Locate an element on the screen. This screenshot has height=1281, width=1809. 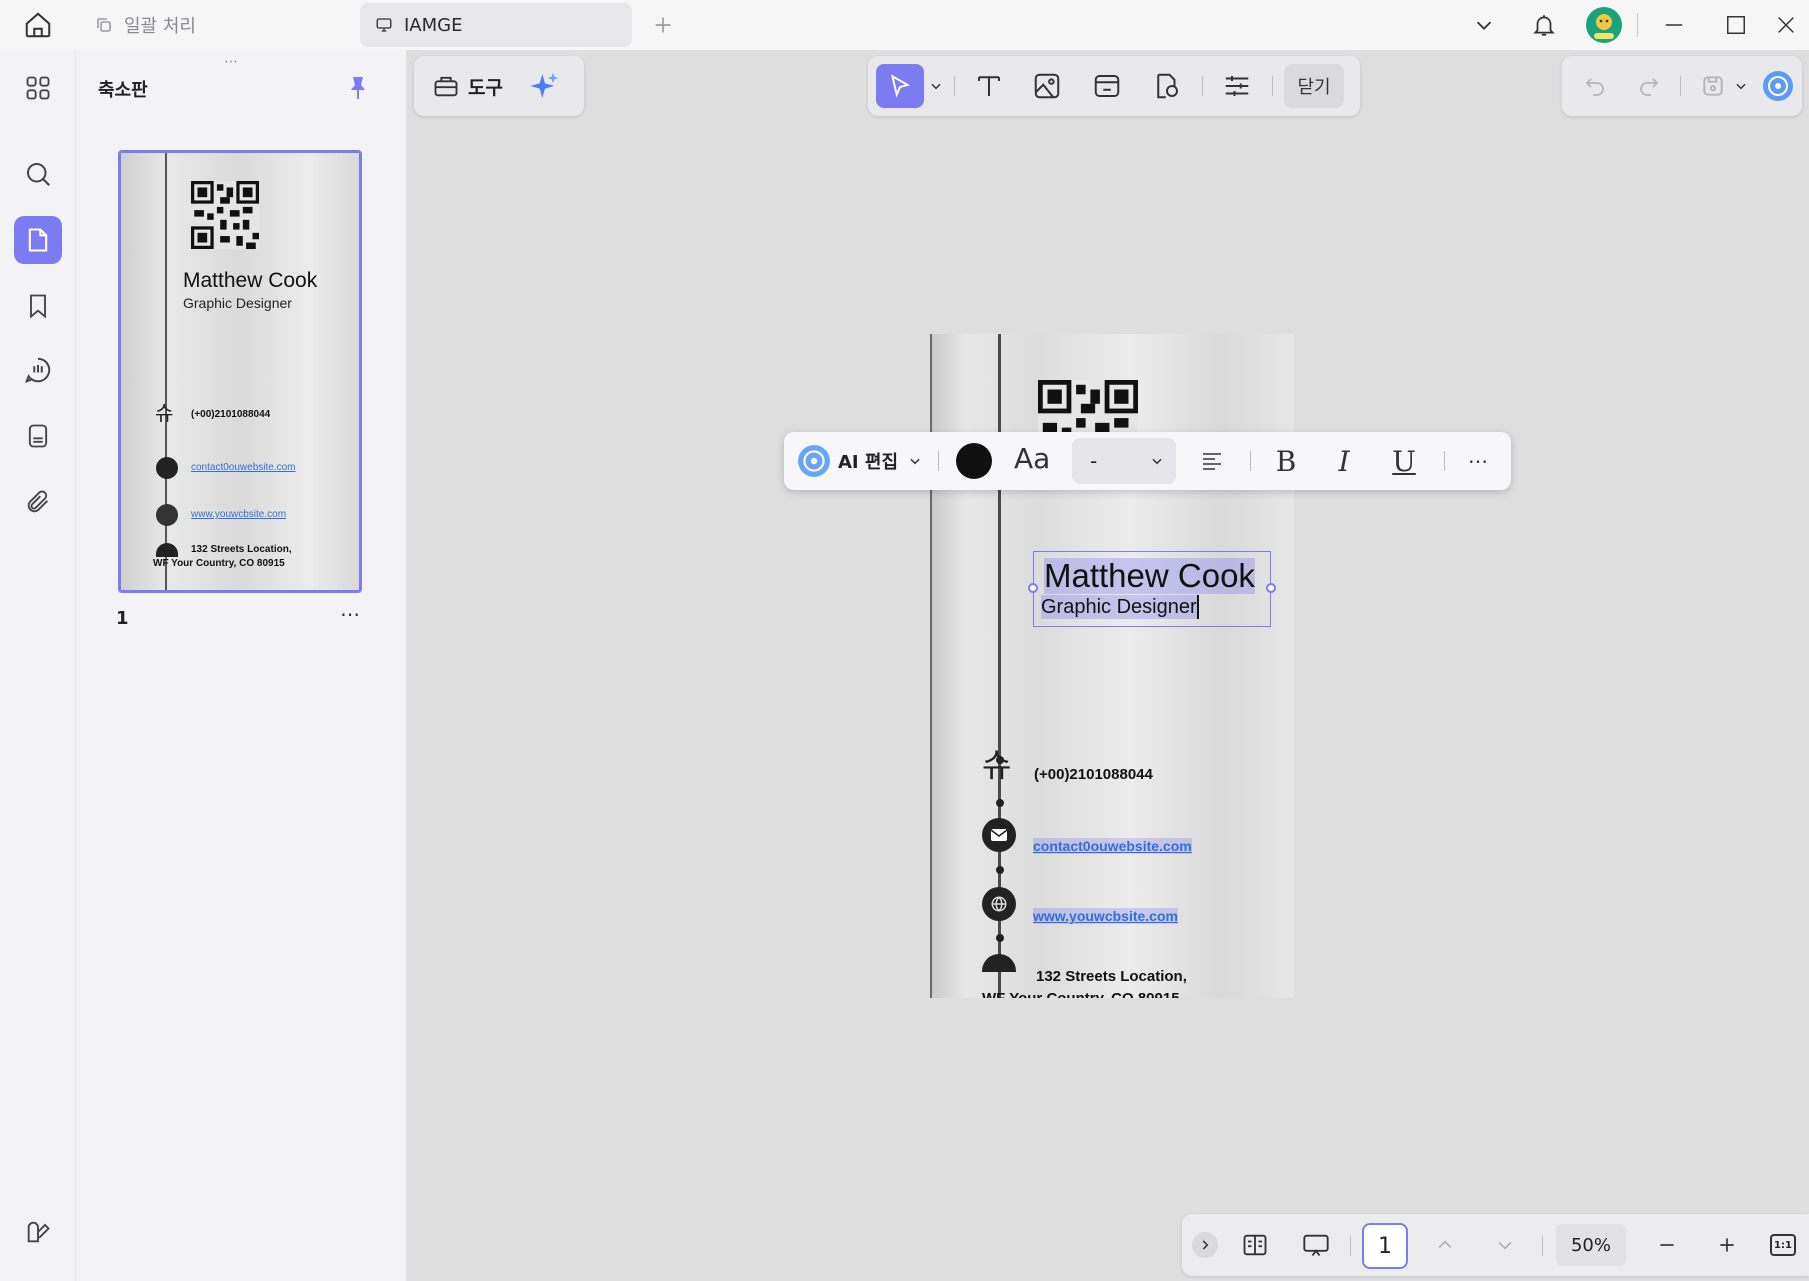
presentation-icon is located at coordinates (1316, 1245).